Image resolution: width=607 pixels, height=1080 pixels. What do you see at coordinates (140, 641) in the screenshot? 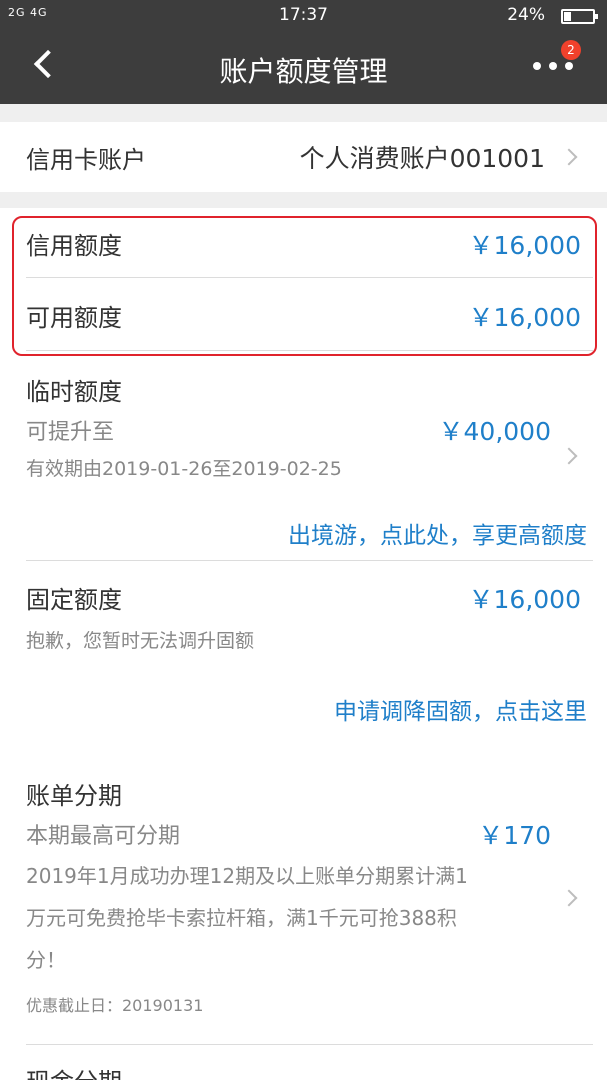
I see `fixed-limit-note: 抱歉，您暂时无法调升固额` at bounding box center [140, 641].